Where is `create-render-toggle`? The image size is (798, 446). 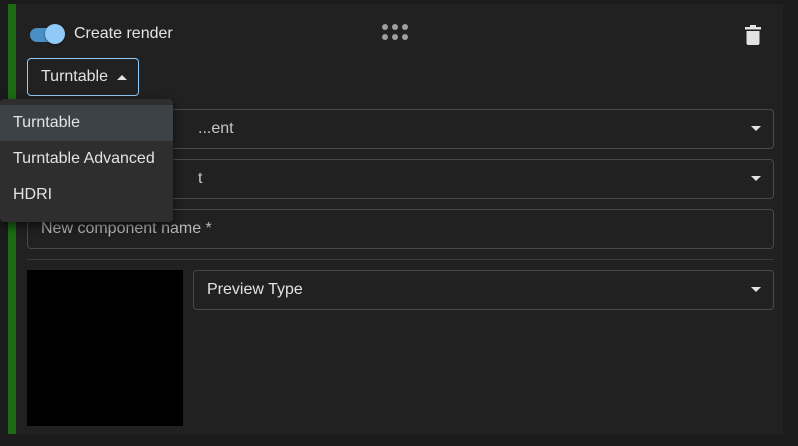
create-render-toggle is located at coordinates (47, 34).